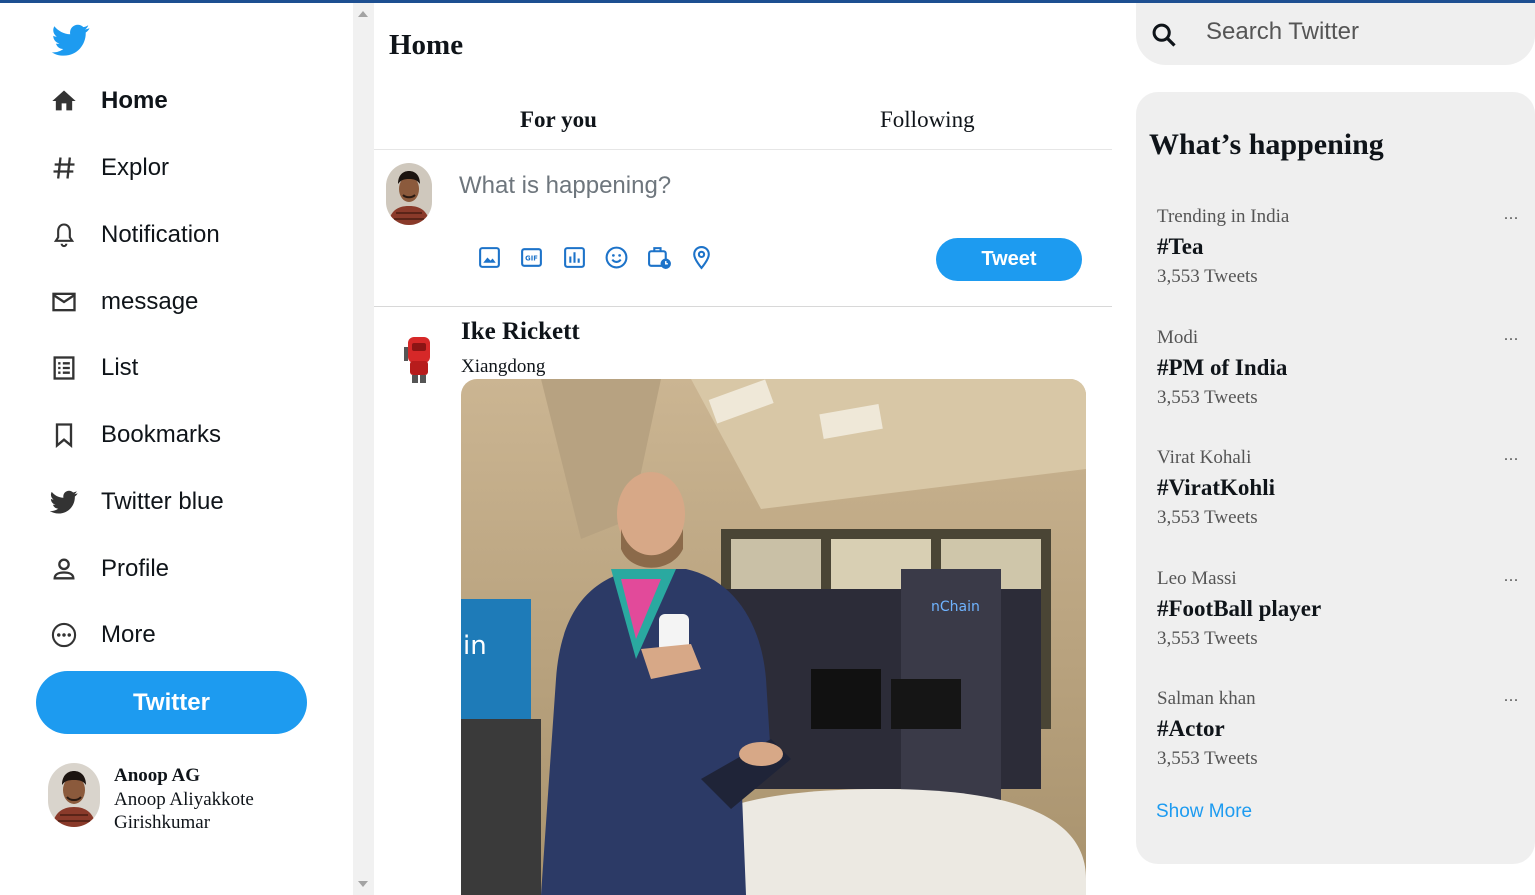  What do you see at coordinates (659, 257) in the screenshot?
I see `schedule-icon` at bounding box center [659, 257].